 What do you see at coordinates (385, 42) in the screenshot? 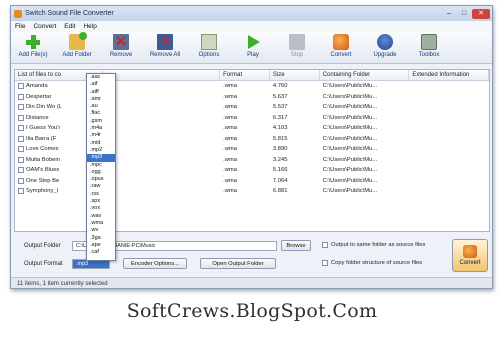
I see `upgrade-icon` at bounding box center [385, 42].